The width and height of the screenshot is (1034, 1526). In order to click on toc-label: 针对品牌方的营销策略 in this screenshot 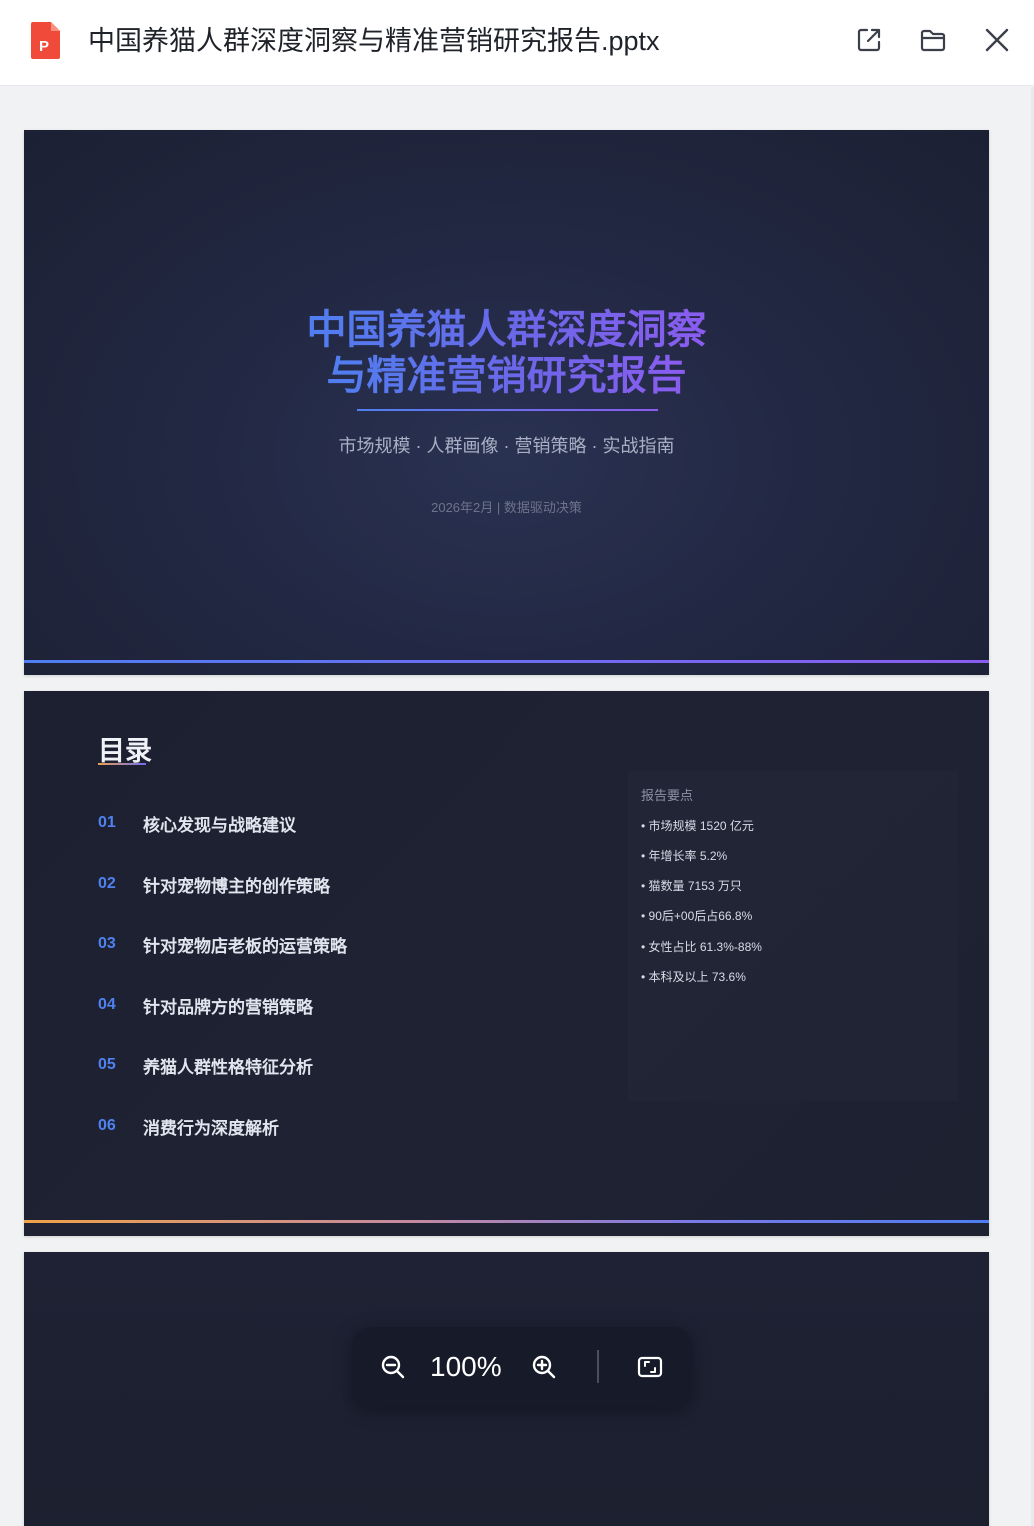, I will do `click(228, 1007)`.